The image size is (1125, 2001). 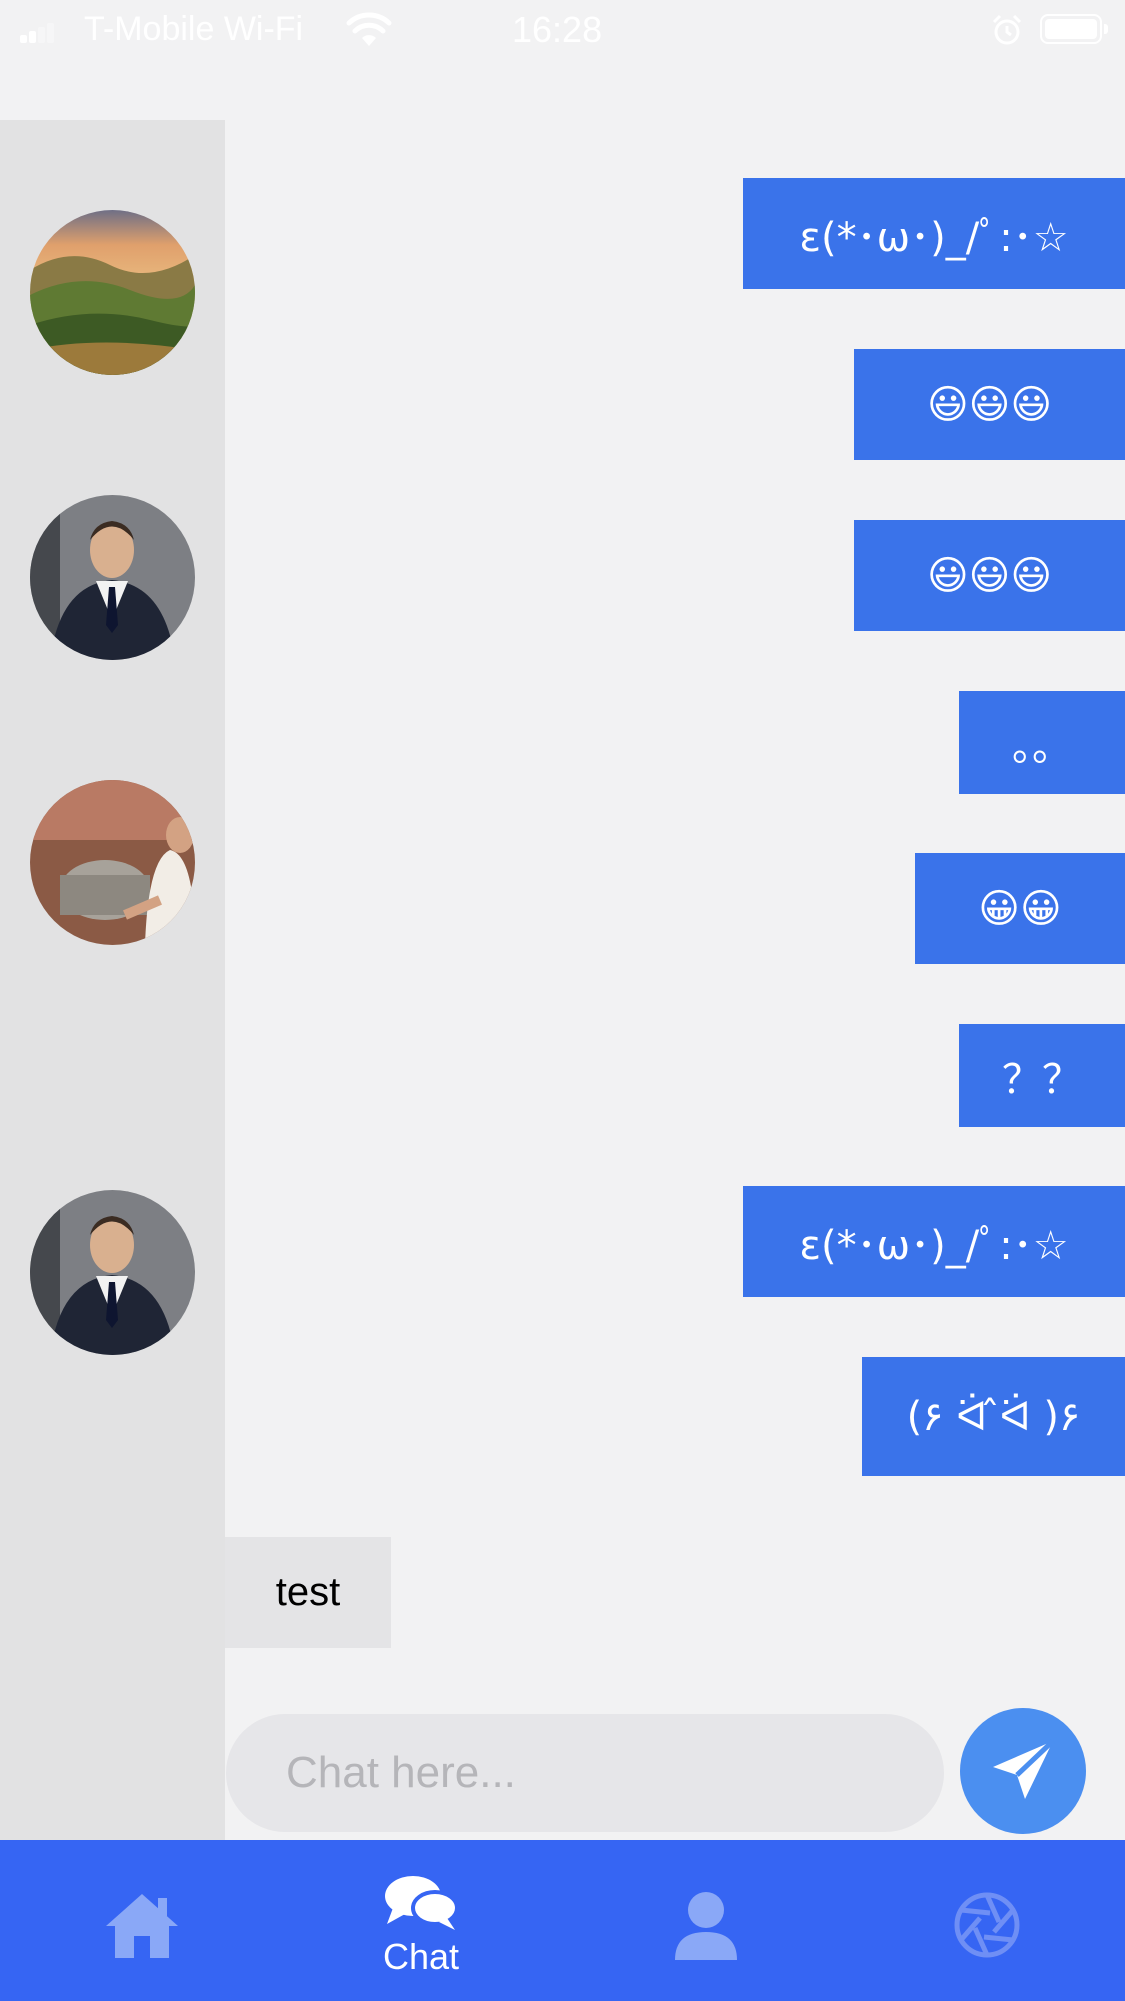 I want to click on avatar-landscape, so click(x=112, y=292).